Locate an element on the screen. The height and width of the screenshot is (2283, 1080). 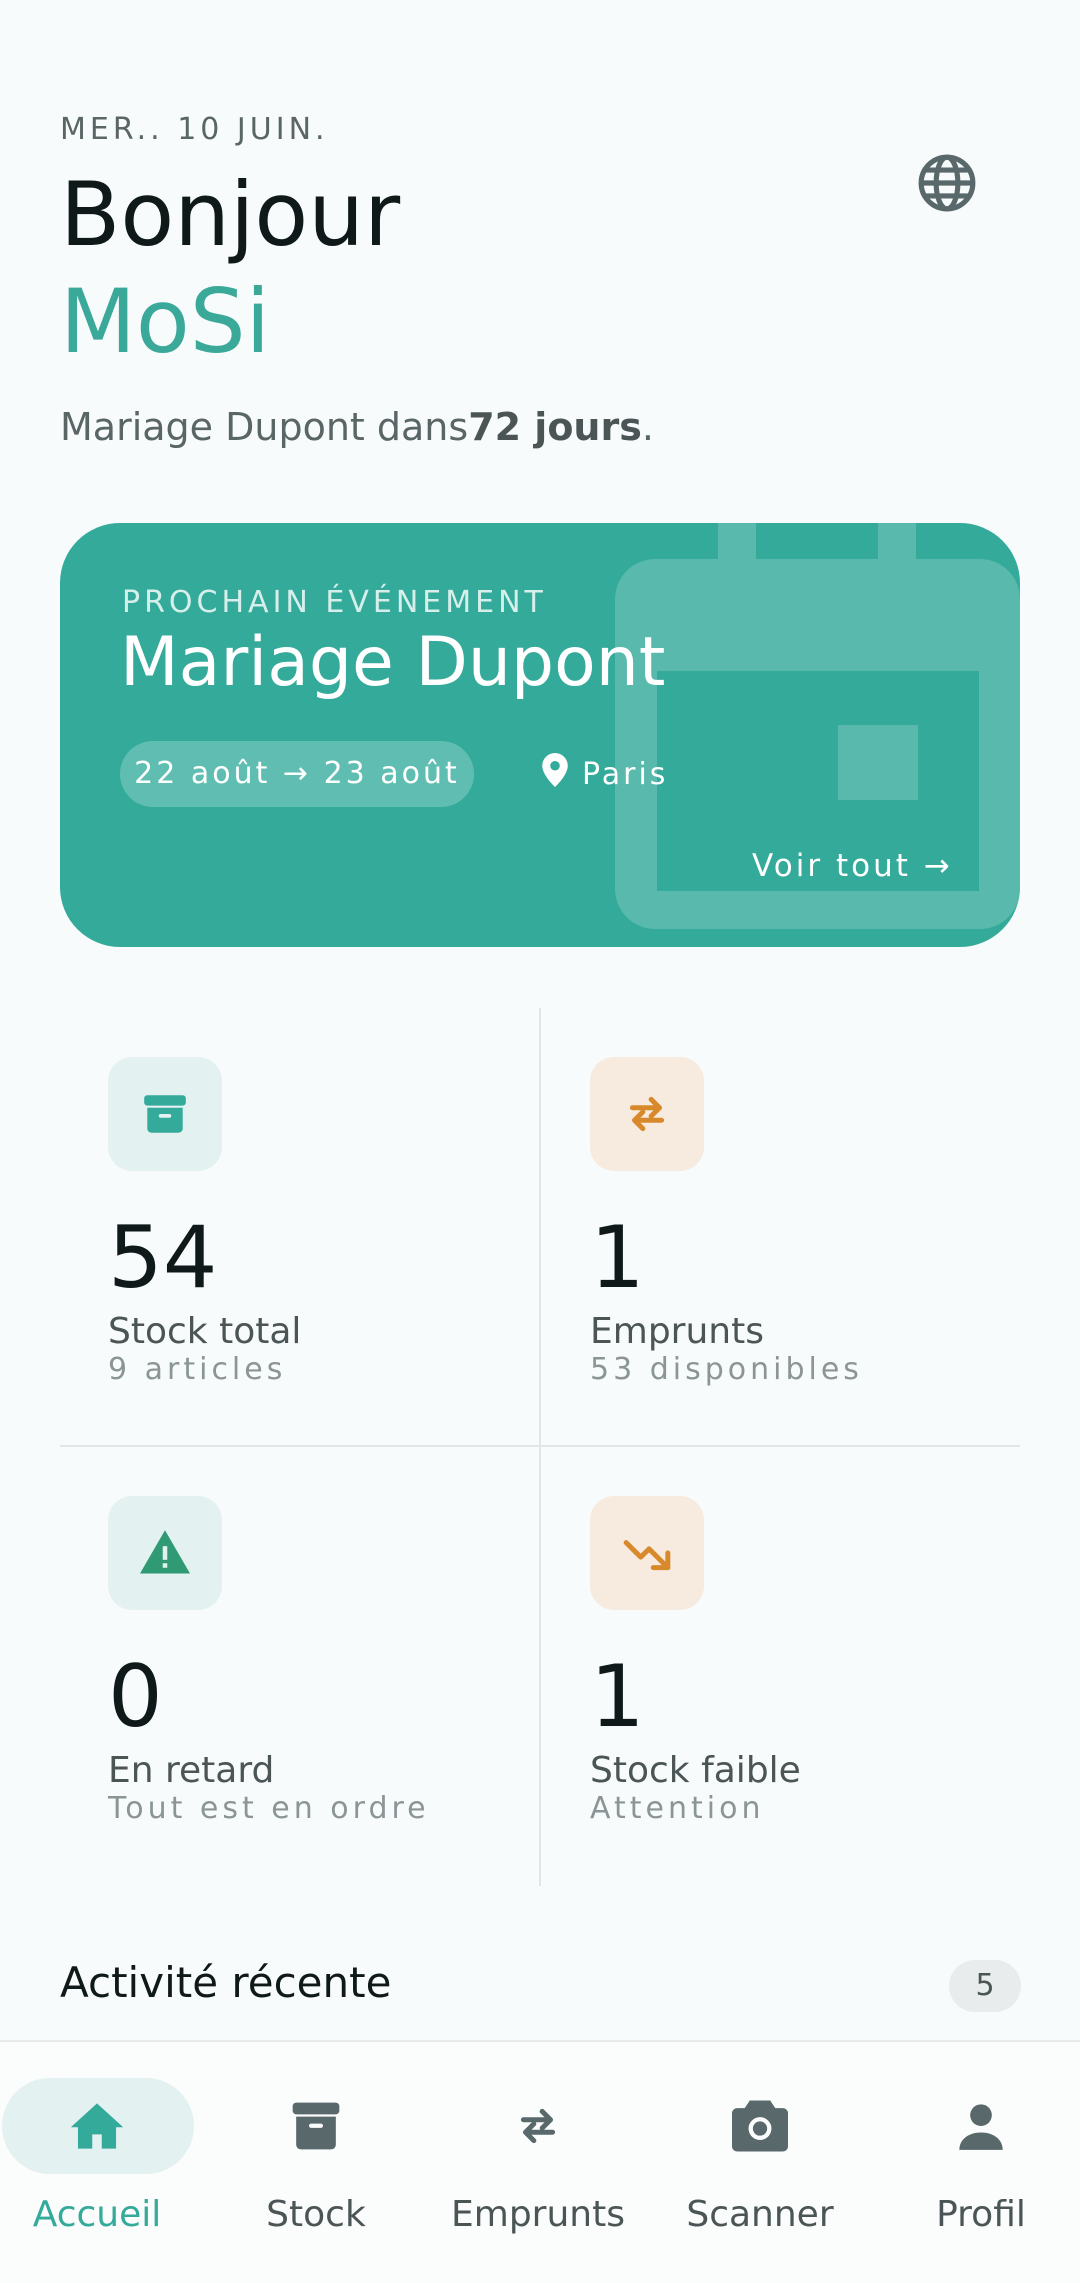
event-location-text: Paris is located at coordinates (625, 774).